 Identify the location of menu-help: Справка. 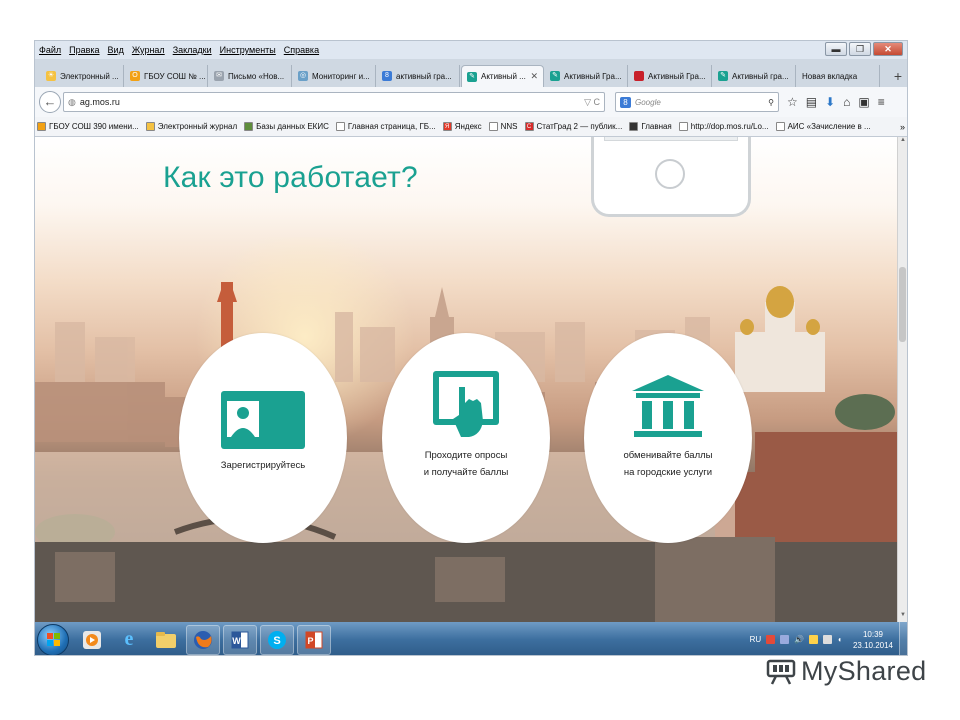
(301, 50).